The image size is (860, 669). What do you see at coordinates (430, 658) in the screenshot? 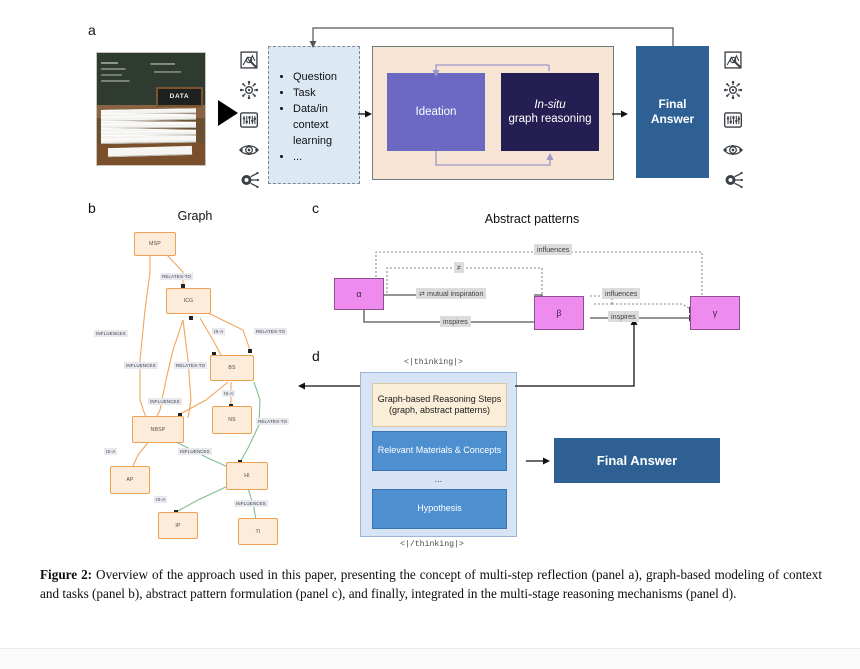
I see `page-bottom-edge` at bounding box center [430, 658].